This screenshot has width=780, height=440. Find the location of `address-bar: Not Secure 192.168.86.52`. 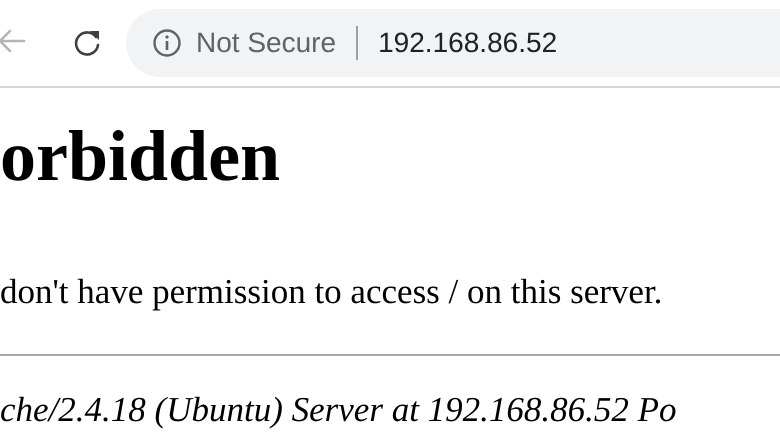

address-bar: Not Secure 192.168.86.52 is located at coordinates (453, 43).